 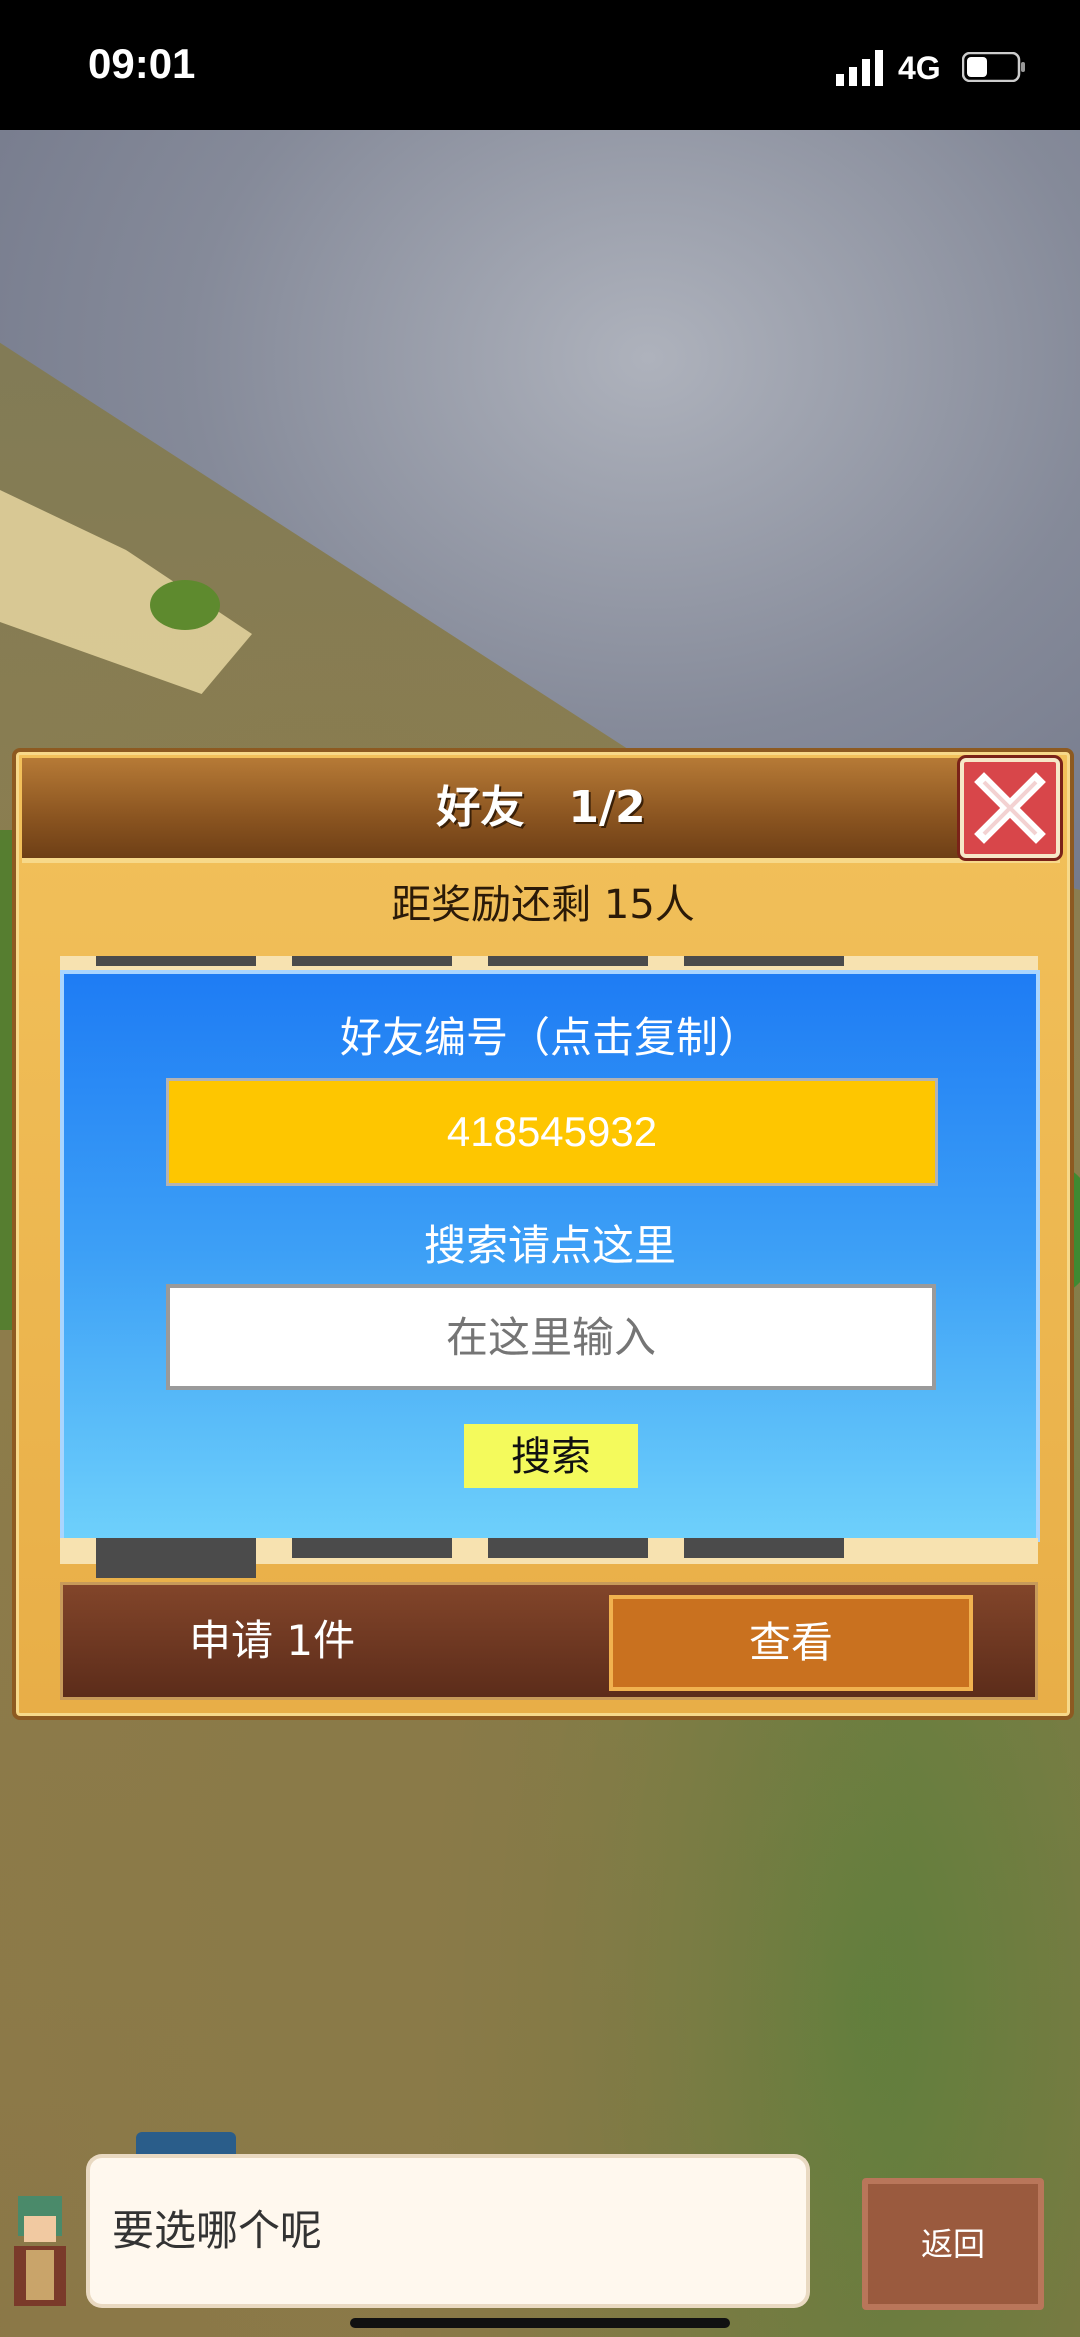 I want to click on status-bar: 09:01 4G, so click(x=540, y=65).